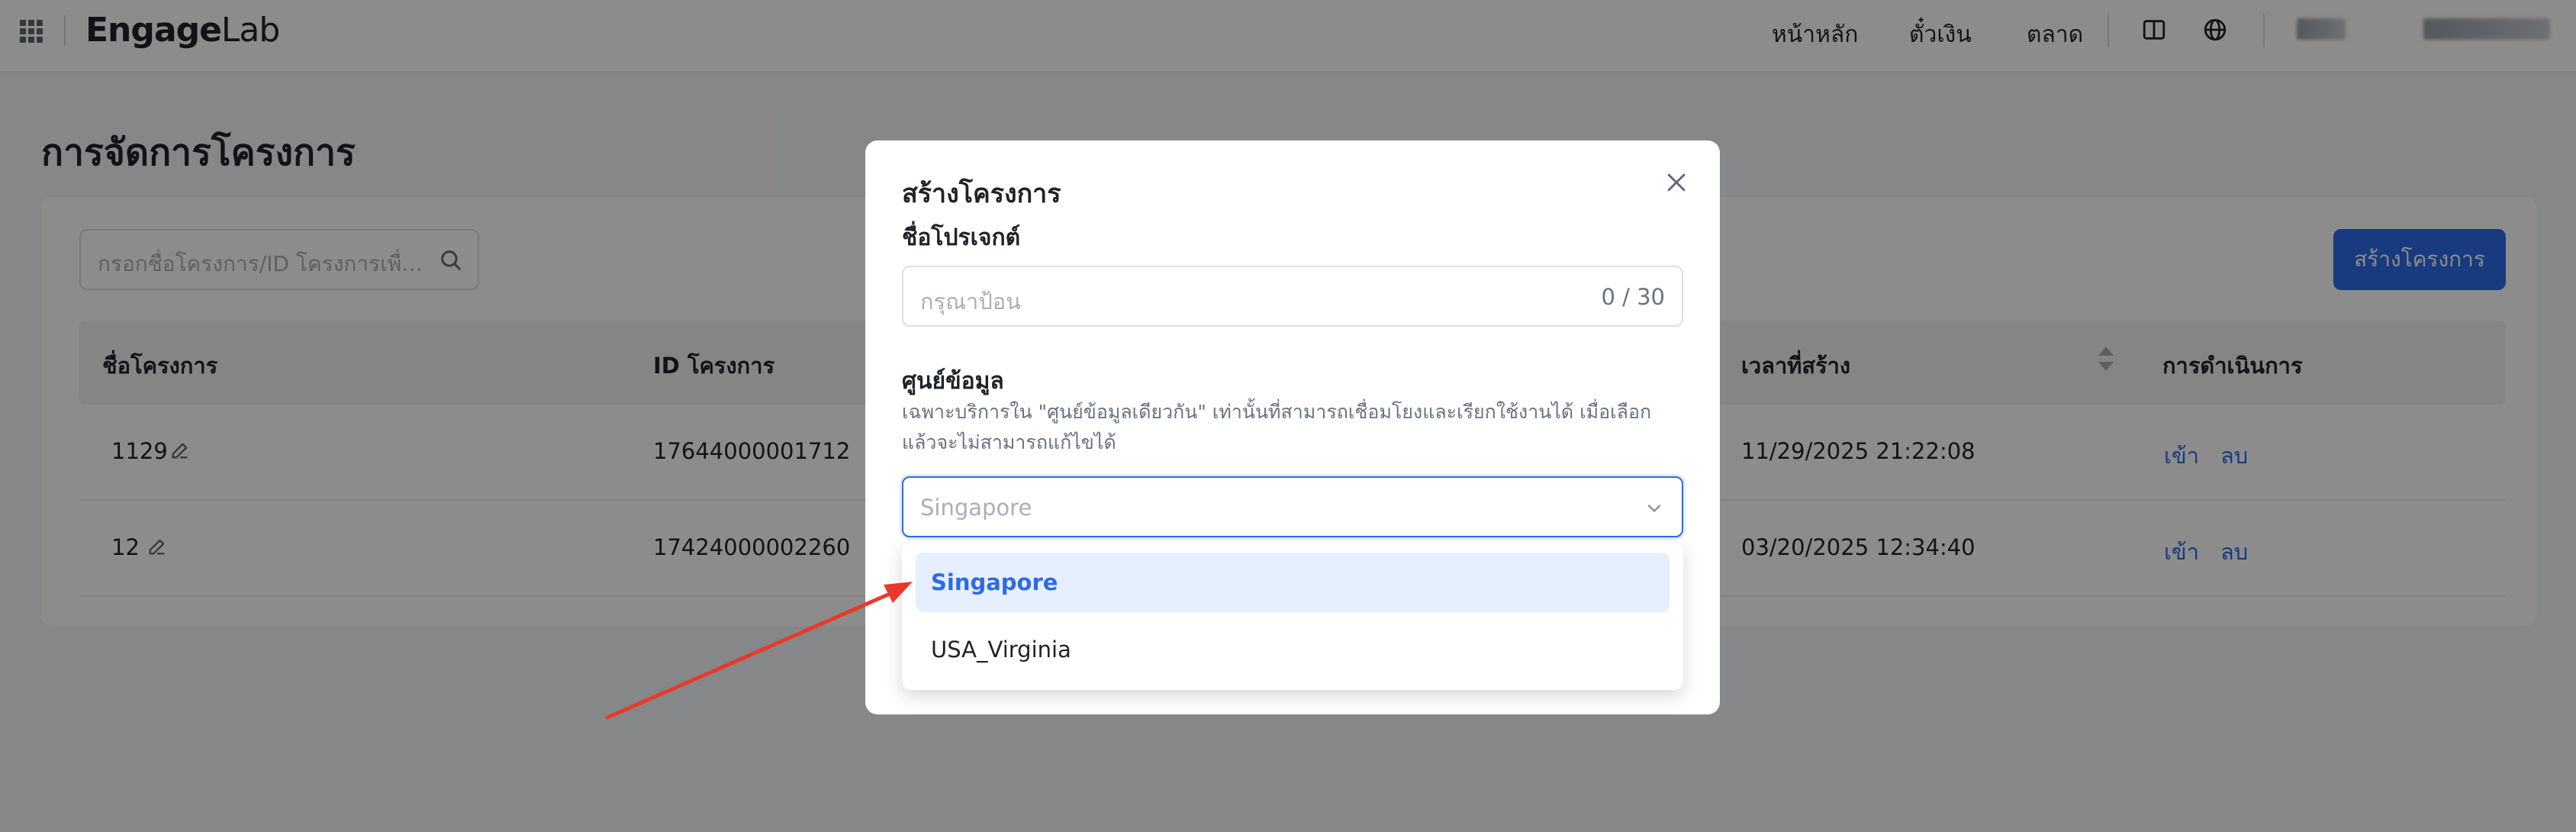  Describe the element at coordinates (976, 508) in the screenshot. I see `datacenter-selected-value: Singapore` at that location.